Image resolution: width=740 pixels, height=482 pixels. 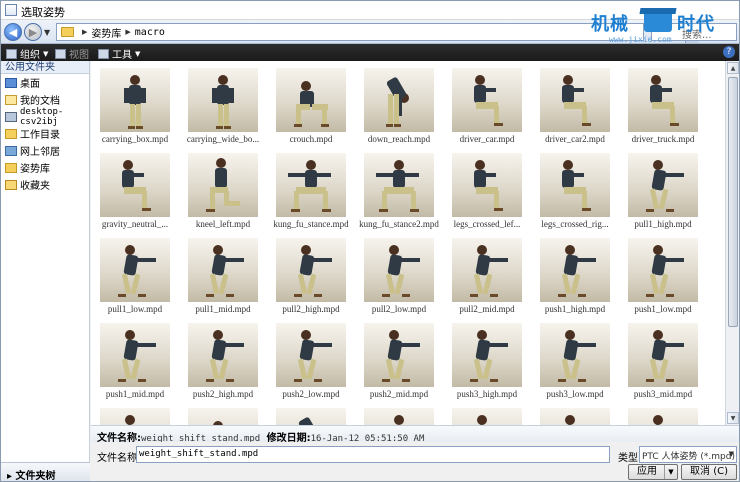 I want to click on file-name: kung_fu_stance.mpd, so click(x=311, y=224).